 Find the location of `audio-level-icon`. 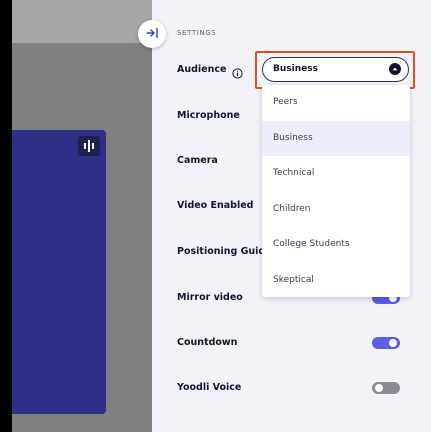

audio-level-icon is located at coordinates (89, 146).